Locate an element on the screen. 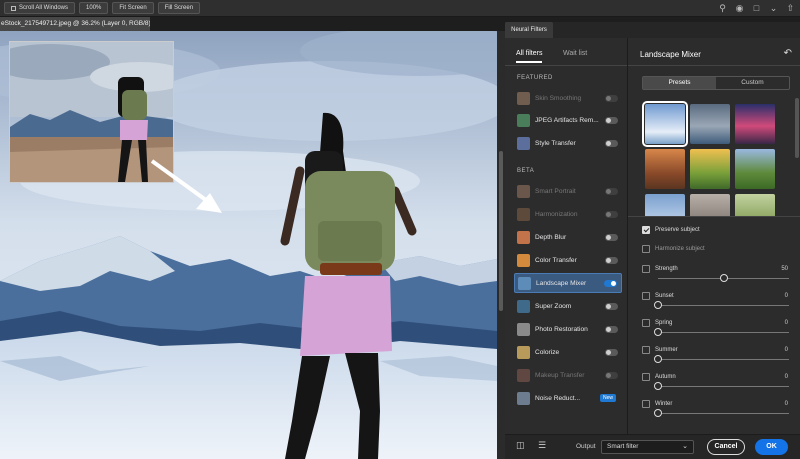 This screenshot has height=459, width=800. presets-custom-switch: Presets Custom is located at coordinates (716, 83).